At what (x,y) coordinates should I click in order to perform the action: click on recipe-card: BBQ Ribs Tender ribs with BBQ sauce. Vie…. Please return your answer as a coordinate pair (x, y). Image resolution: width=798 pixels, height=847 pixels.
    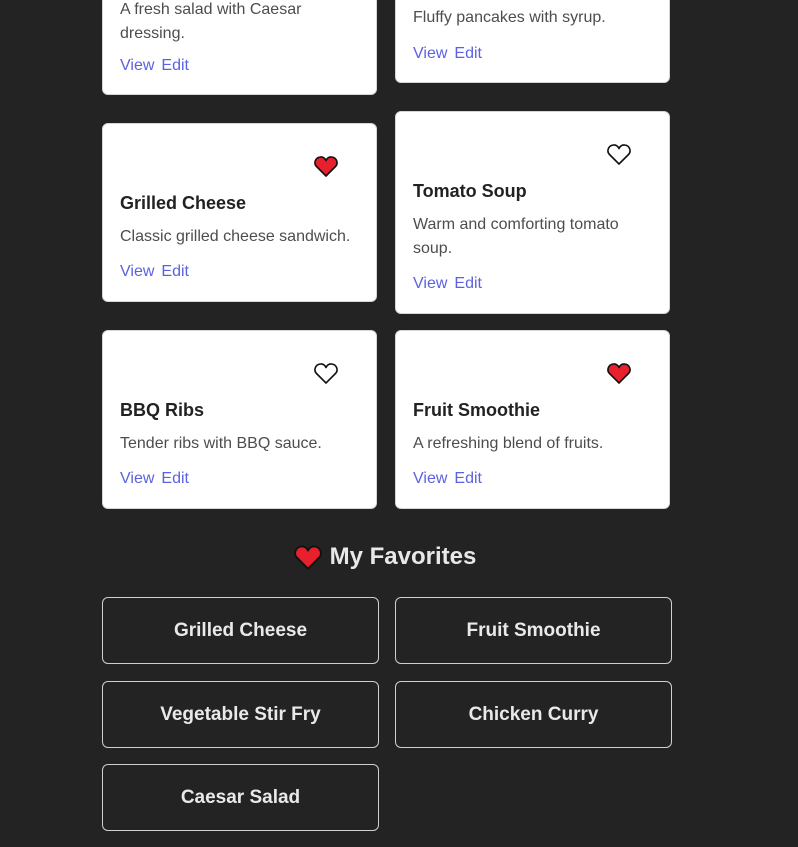
    Looking at the image, I should click on (239, 419).